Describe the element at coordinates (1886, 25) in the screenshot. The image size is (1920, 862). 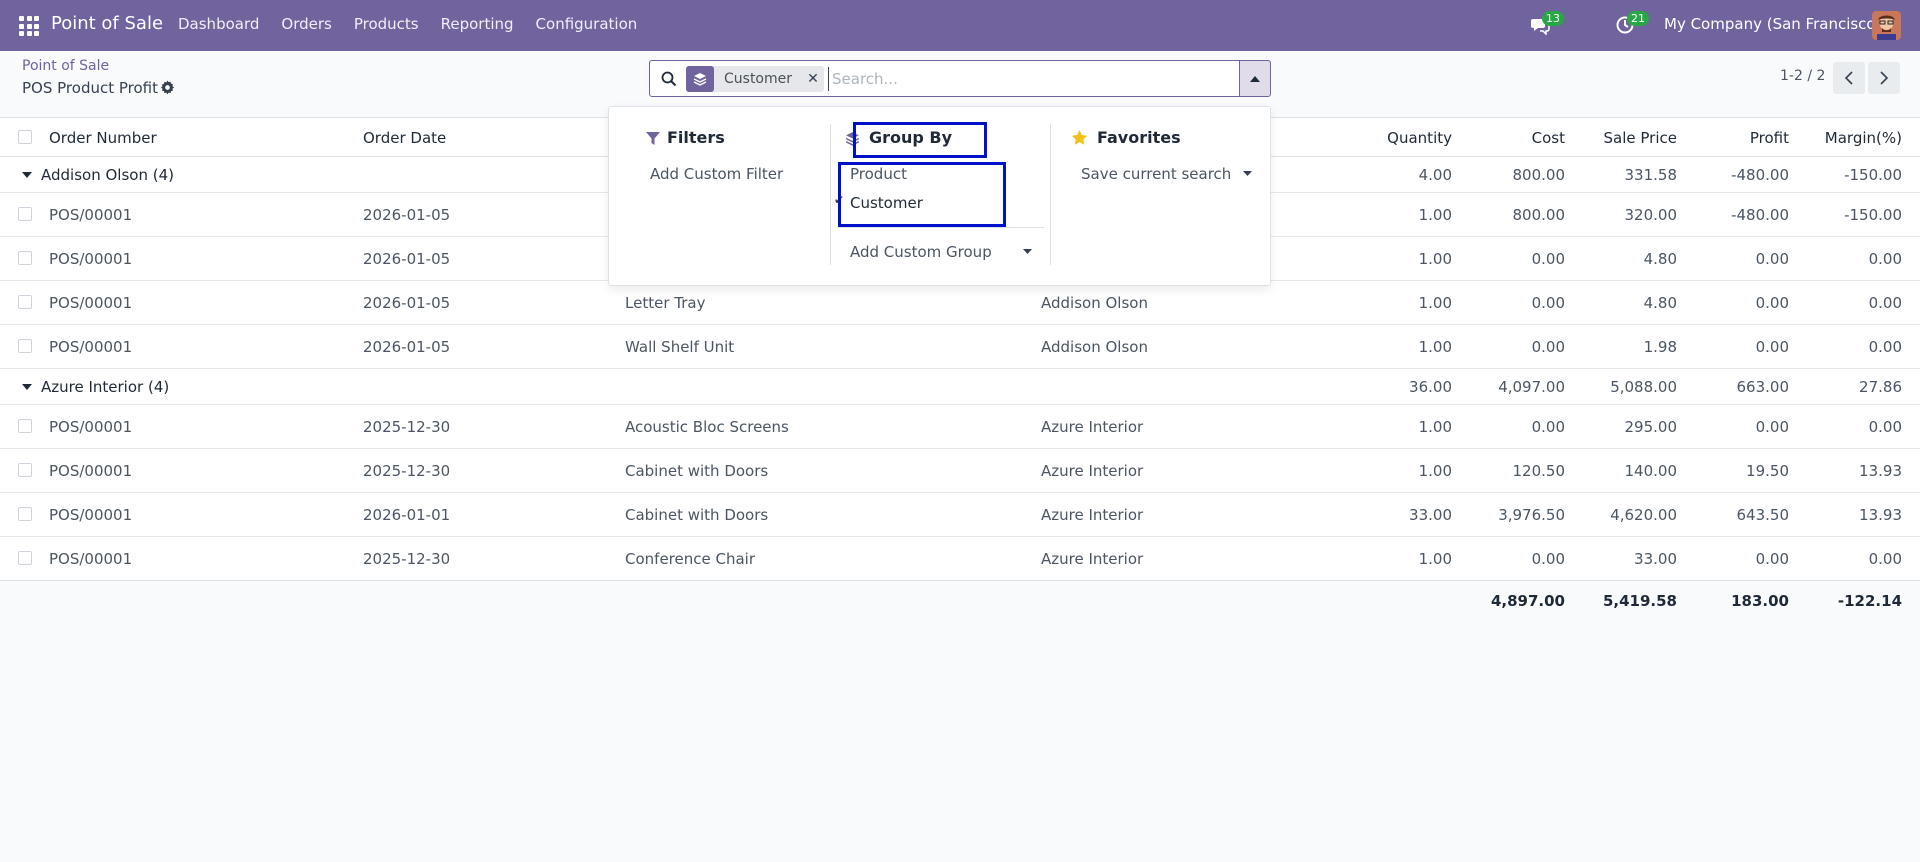
I see `user-avatar` at that location.